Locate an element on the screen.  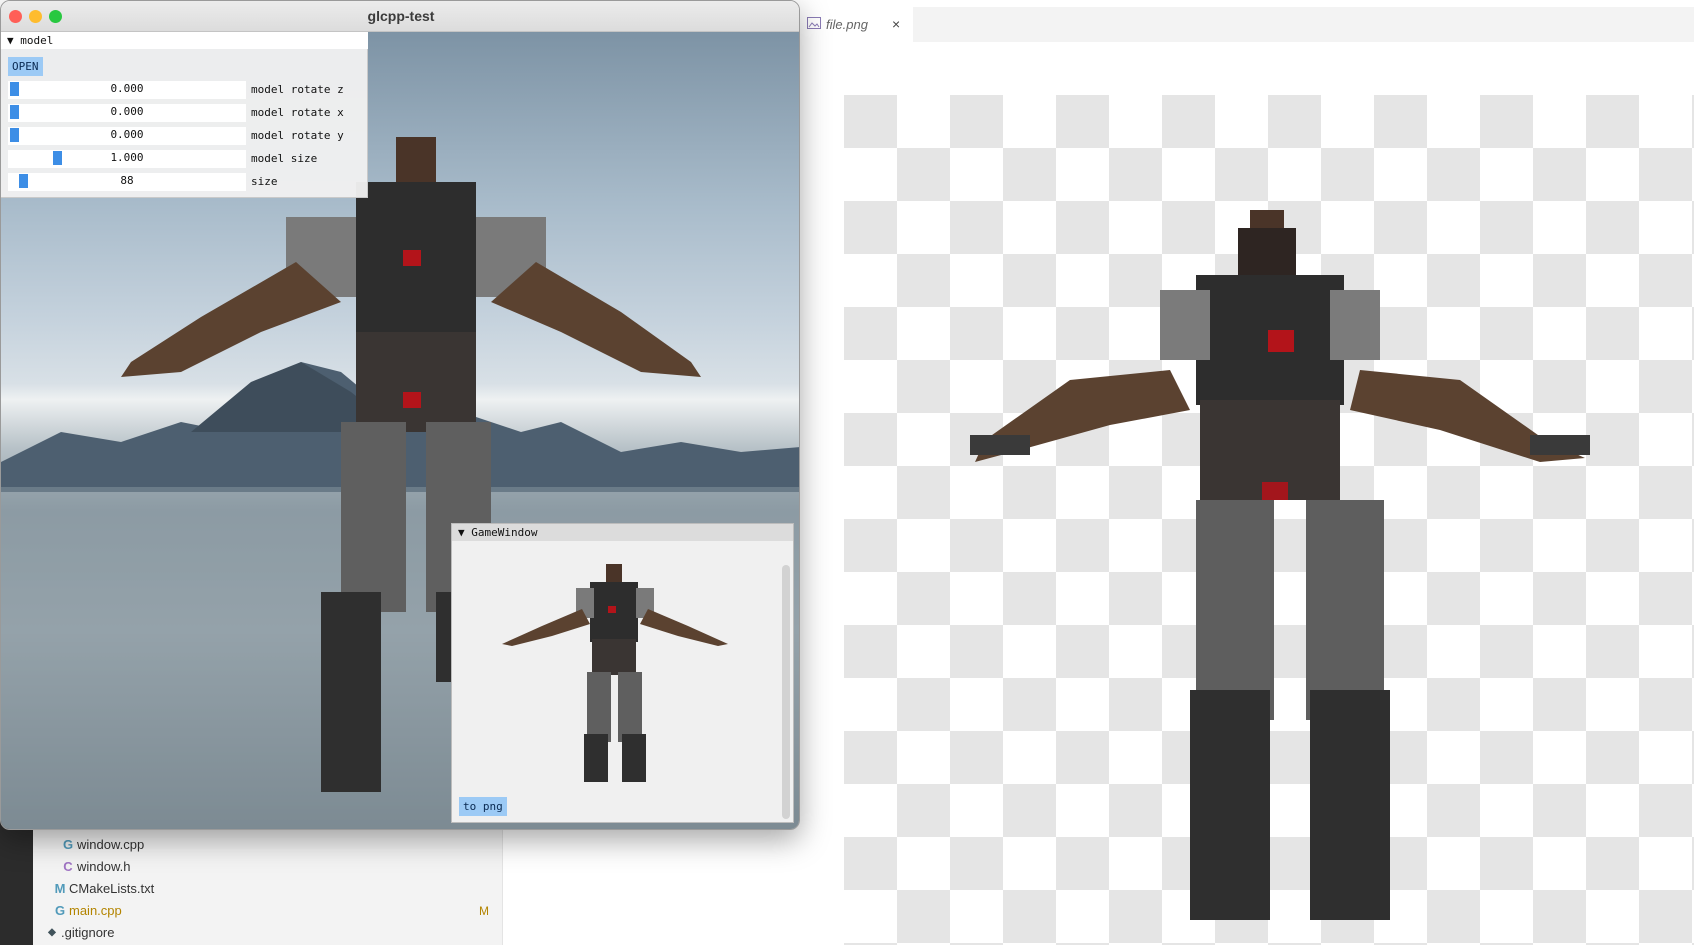
close-icon: × is located at coordinates (896, 24).